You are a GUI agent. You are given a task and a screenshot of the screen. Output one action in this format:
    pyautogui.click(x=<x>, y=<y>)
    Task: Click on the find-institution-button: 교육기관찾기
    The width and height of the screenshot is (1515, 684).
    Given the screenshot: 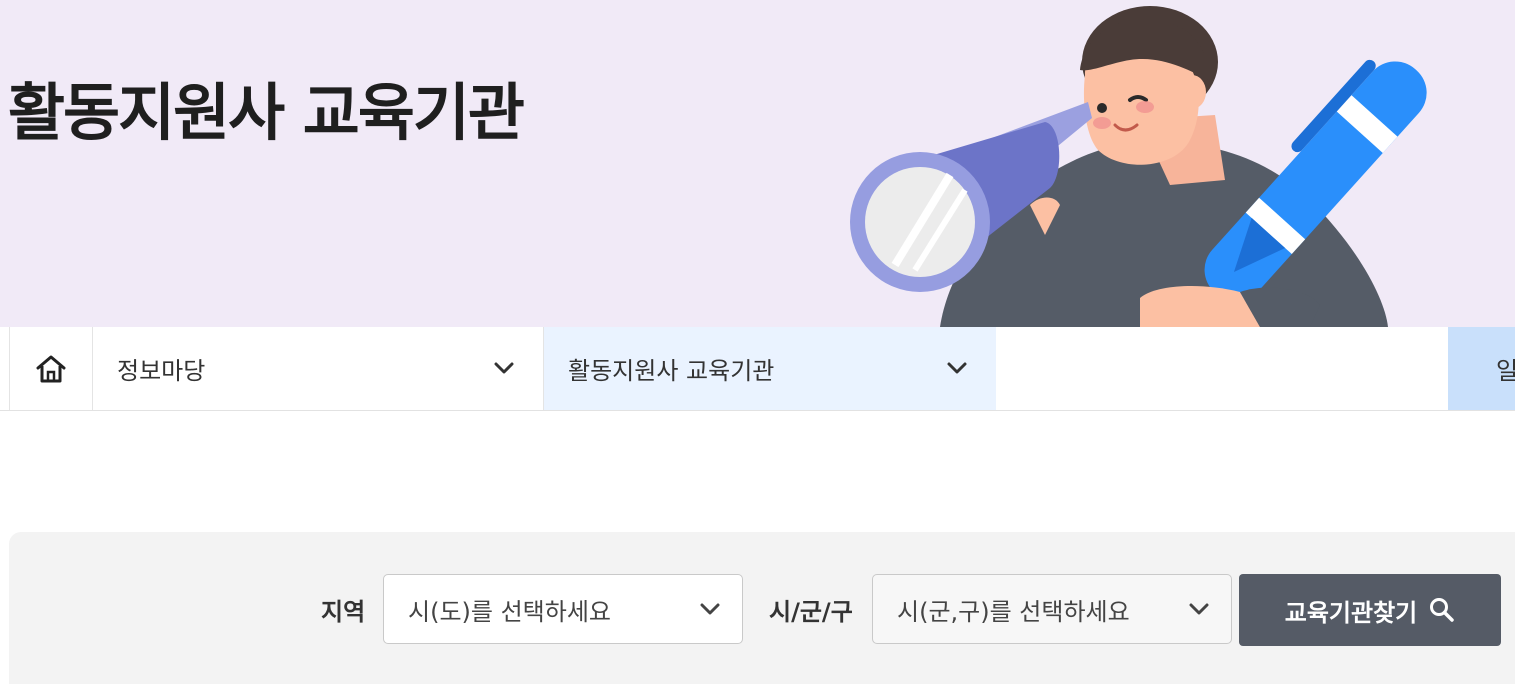 What is the action you would take?
    pyautogui.click(x=1370, y=610)
    